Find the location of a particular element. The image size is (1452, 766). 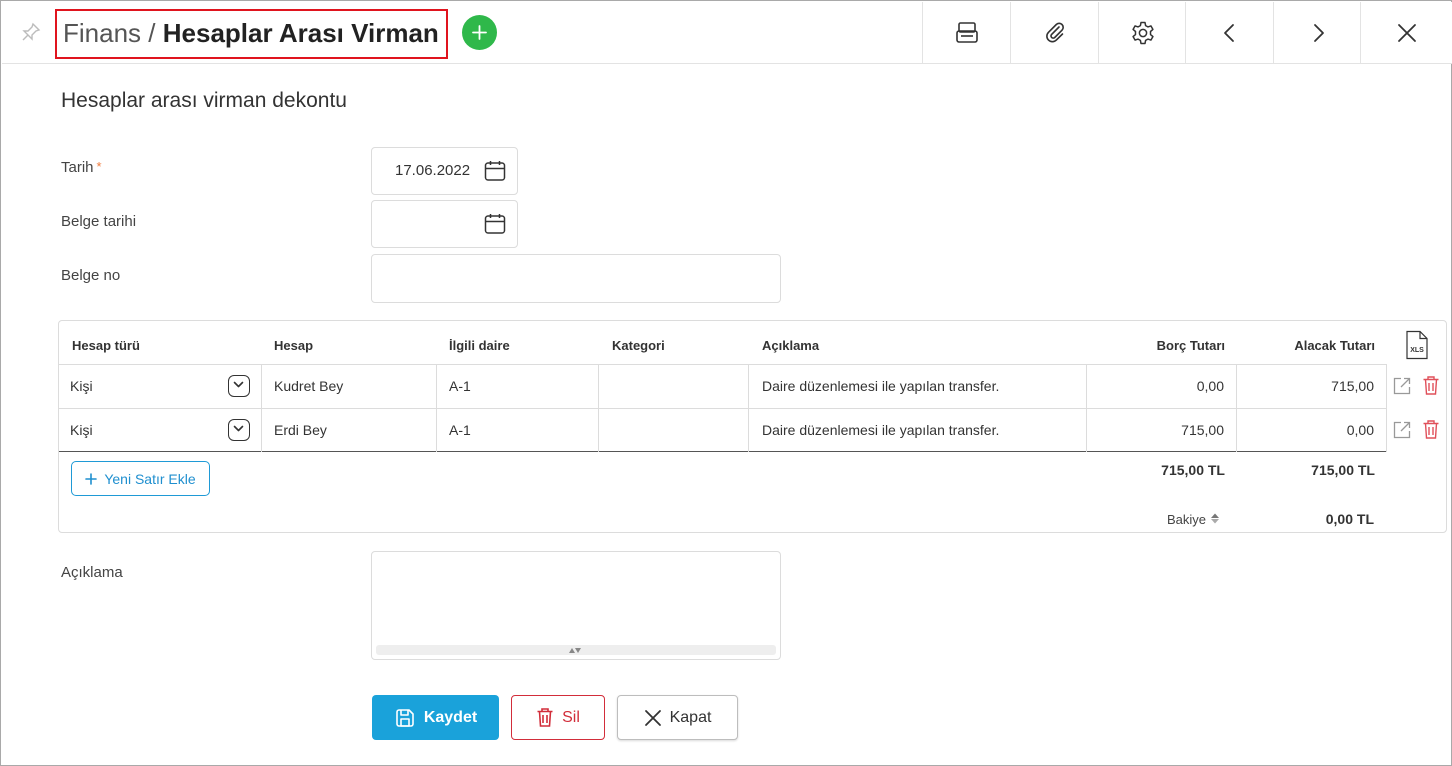

column-header-hesap-turu: Hesap türü is located at coordinates (106, 345).